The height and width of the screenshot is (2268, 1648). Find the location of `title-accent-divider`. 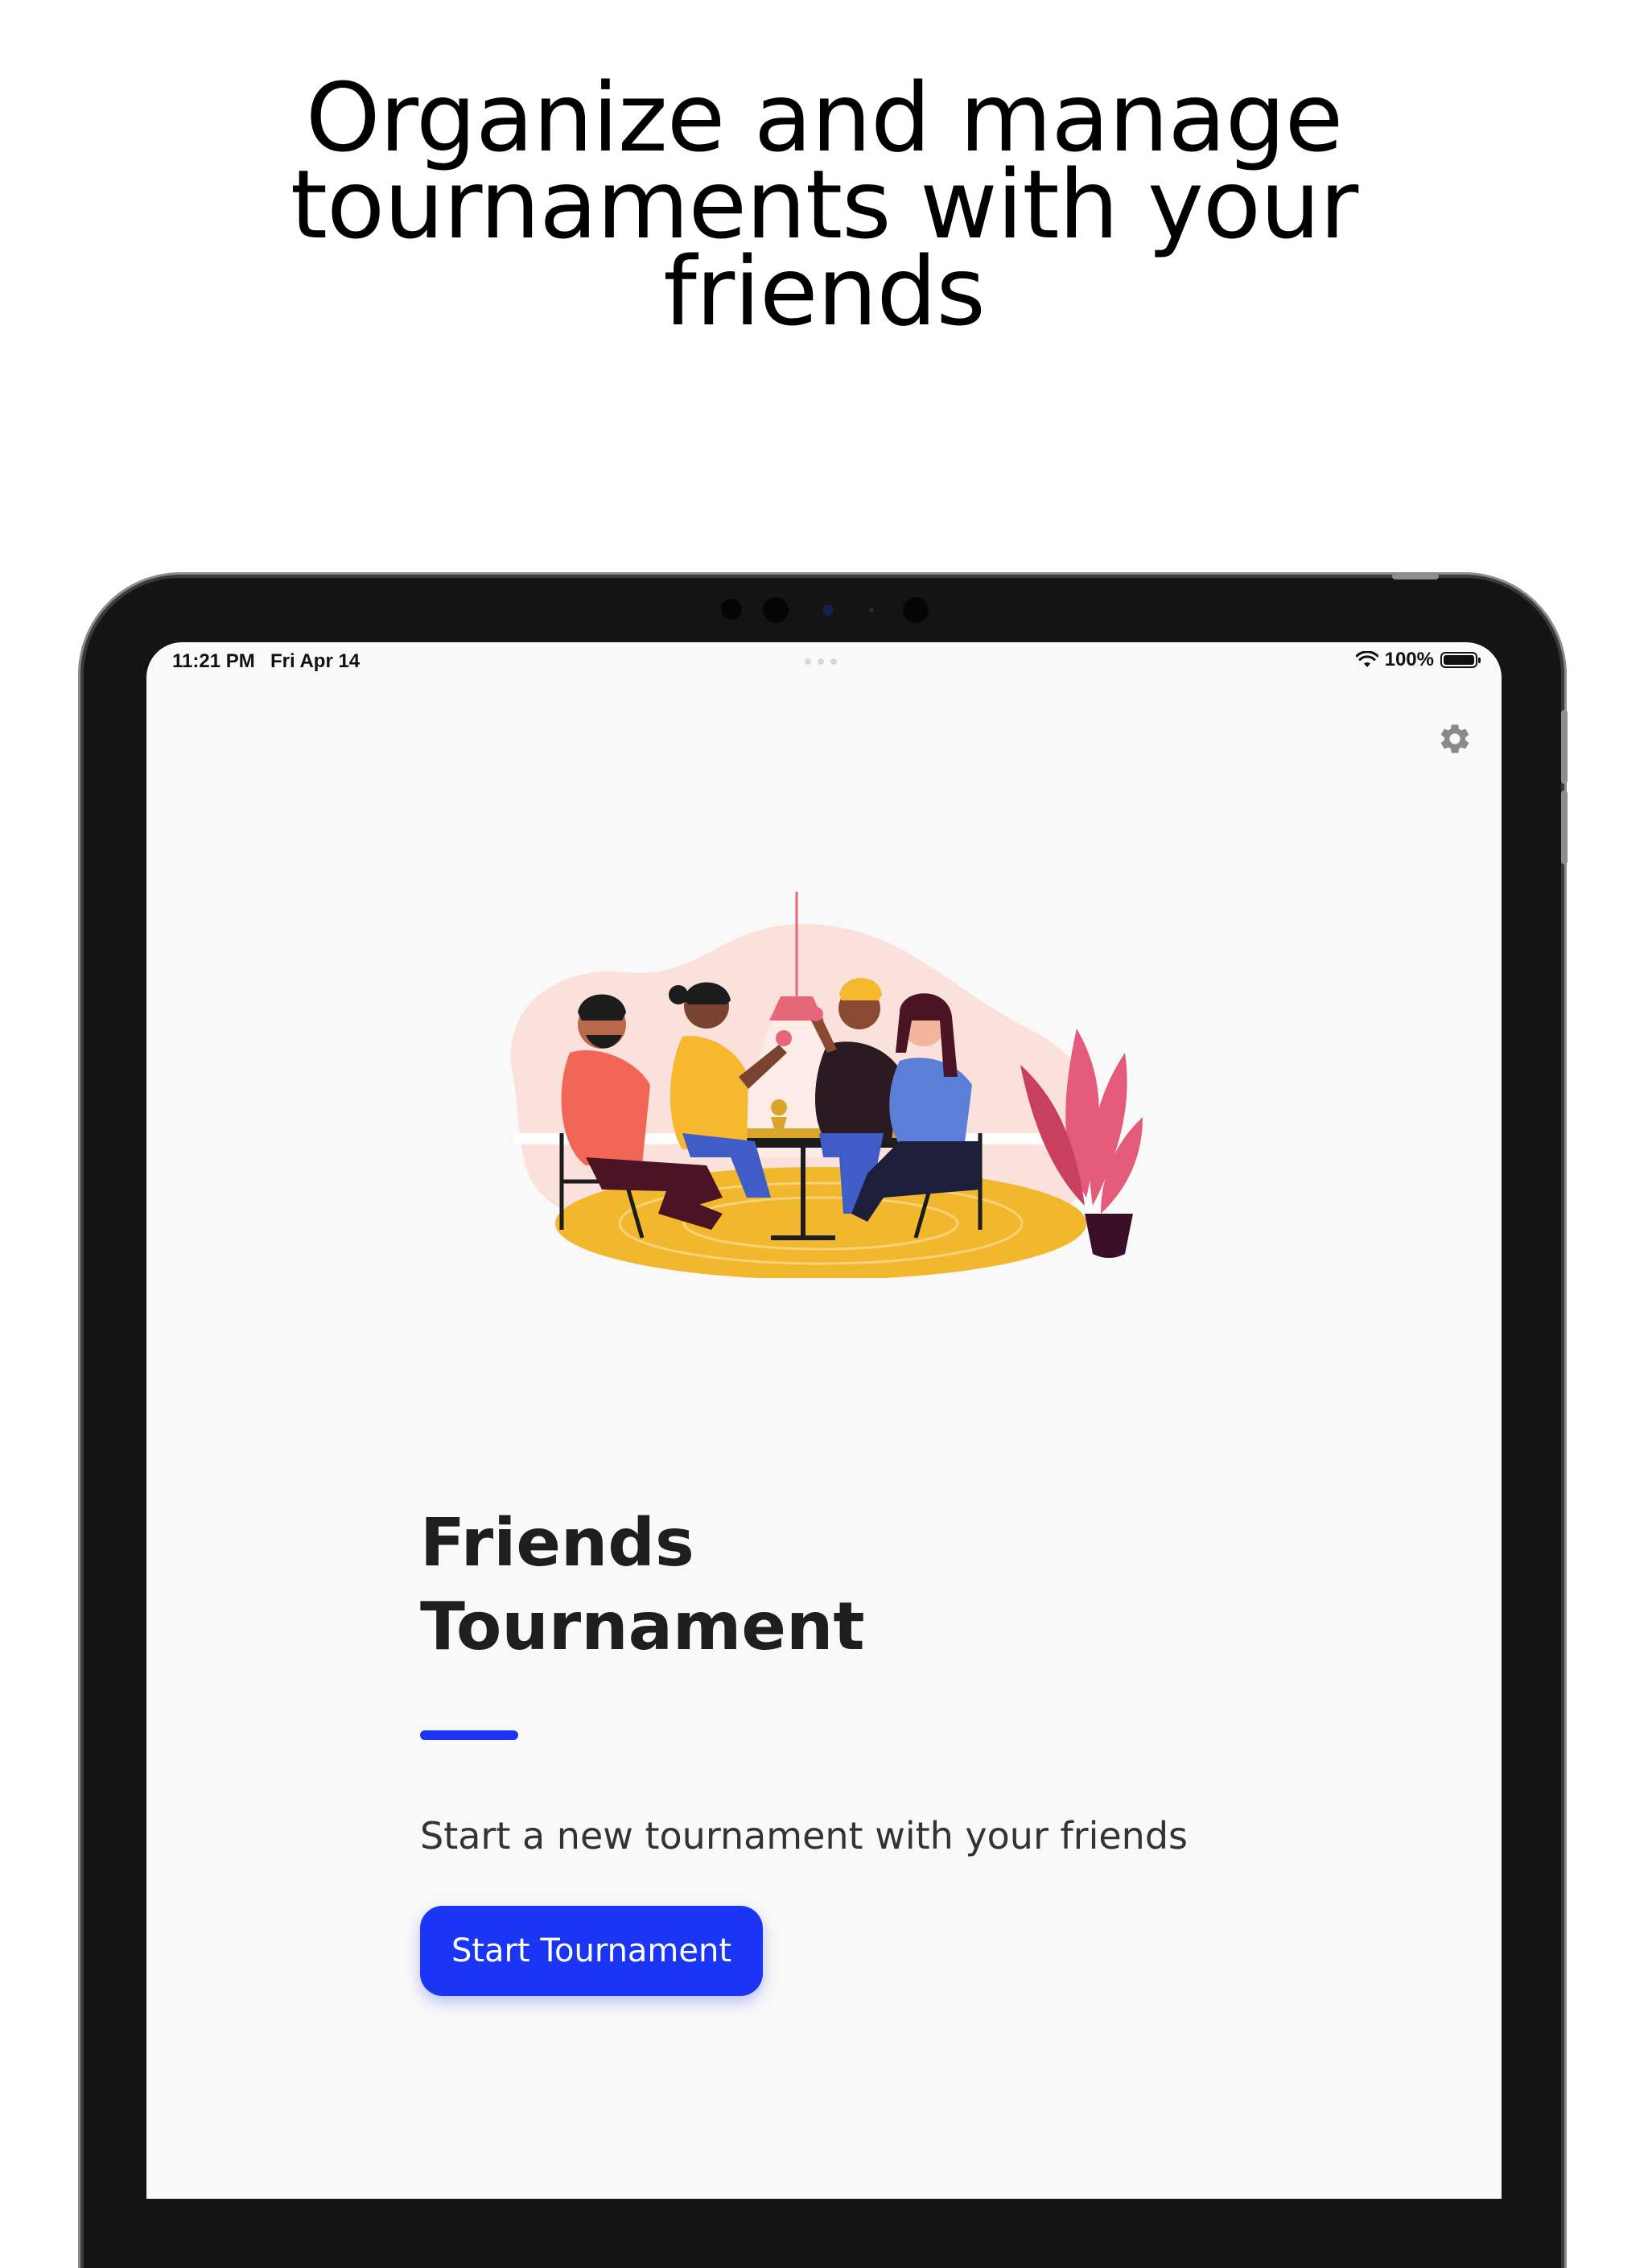

title-accent-divider is located at coordinates (469, 1735).